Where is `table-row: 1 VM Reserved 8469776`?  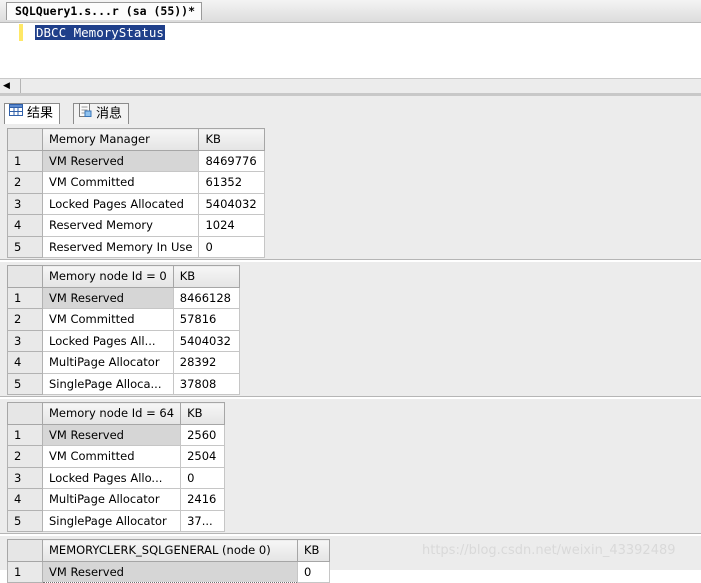
table-row: 1 VM Reserved 8469776 is located at coordinates (136, 160).